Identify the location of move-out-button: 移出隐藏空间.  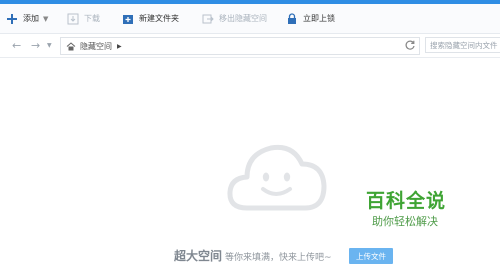
(234, 18).